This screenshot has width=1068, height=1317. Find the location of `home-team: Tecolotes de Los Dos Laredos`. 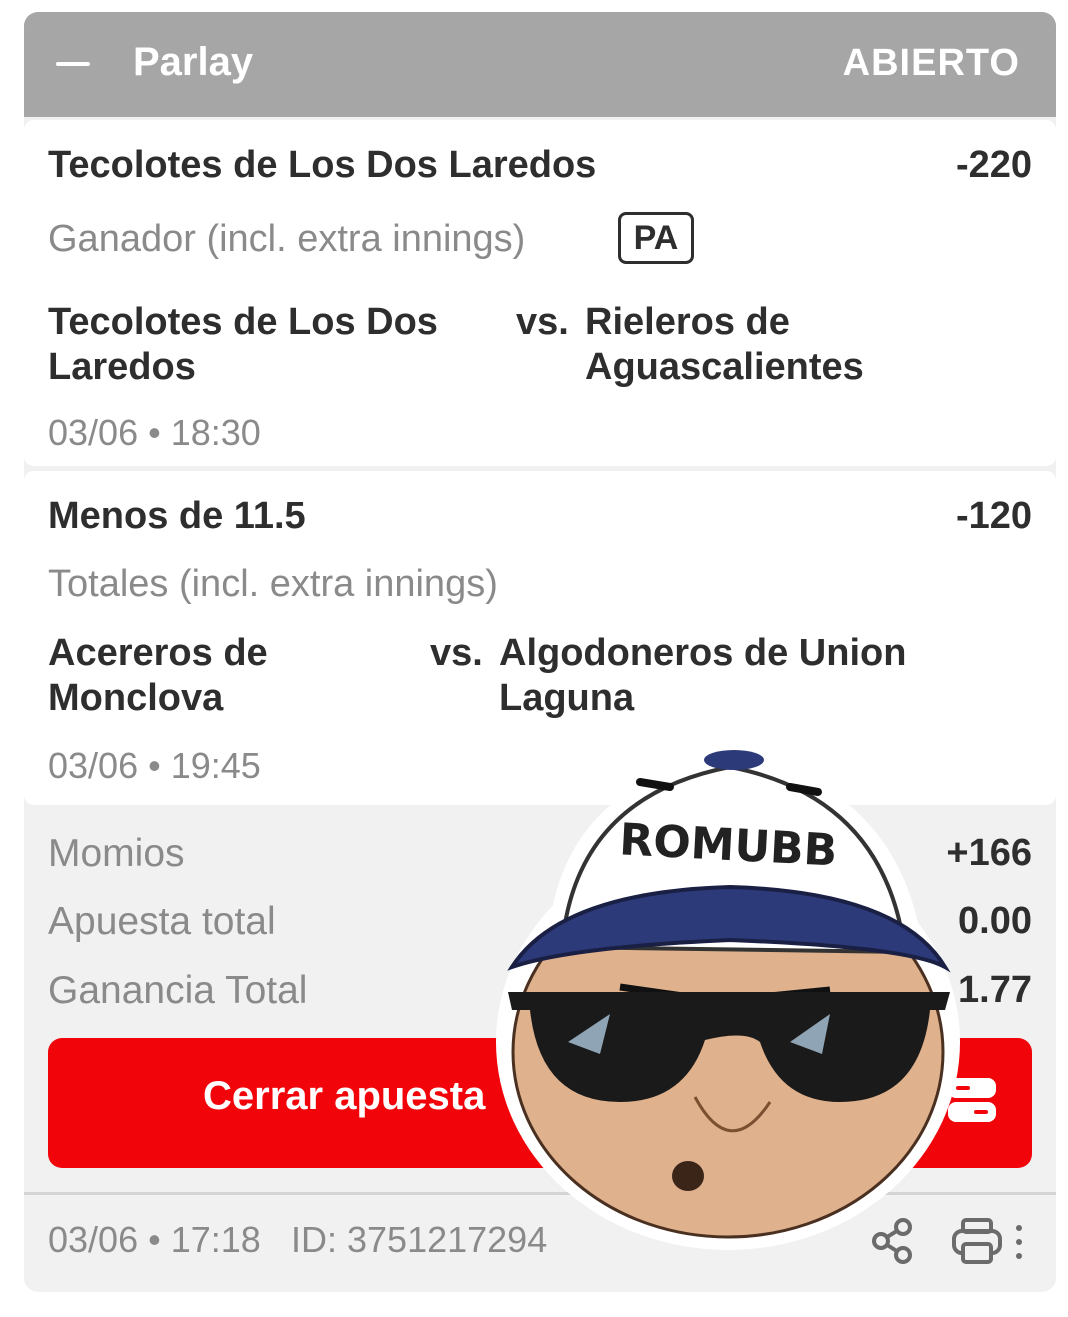

home-team: Tecolotes de Los Dos Laredos is located at coordinates (243, 344).